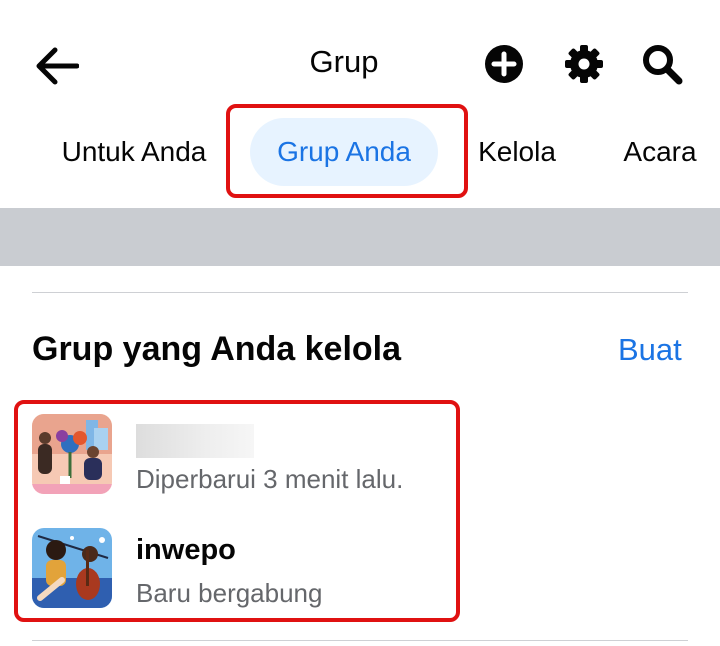 This screenshot has width=720, height=646. I want to click on tab-bar: Untuk Anda Grup Anda Kelola Acara, so click(360, 157).